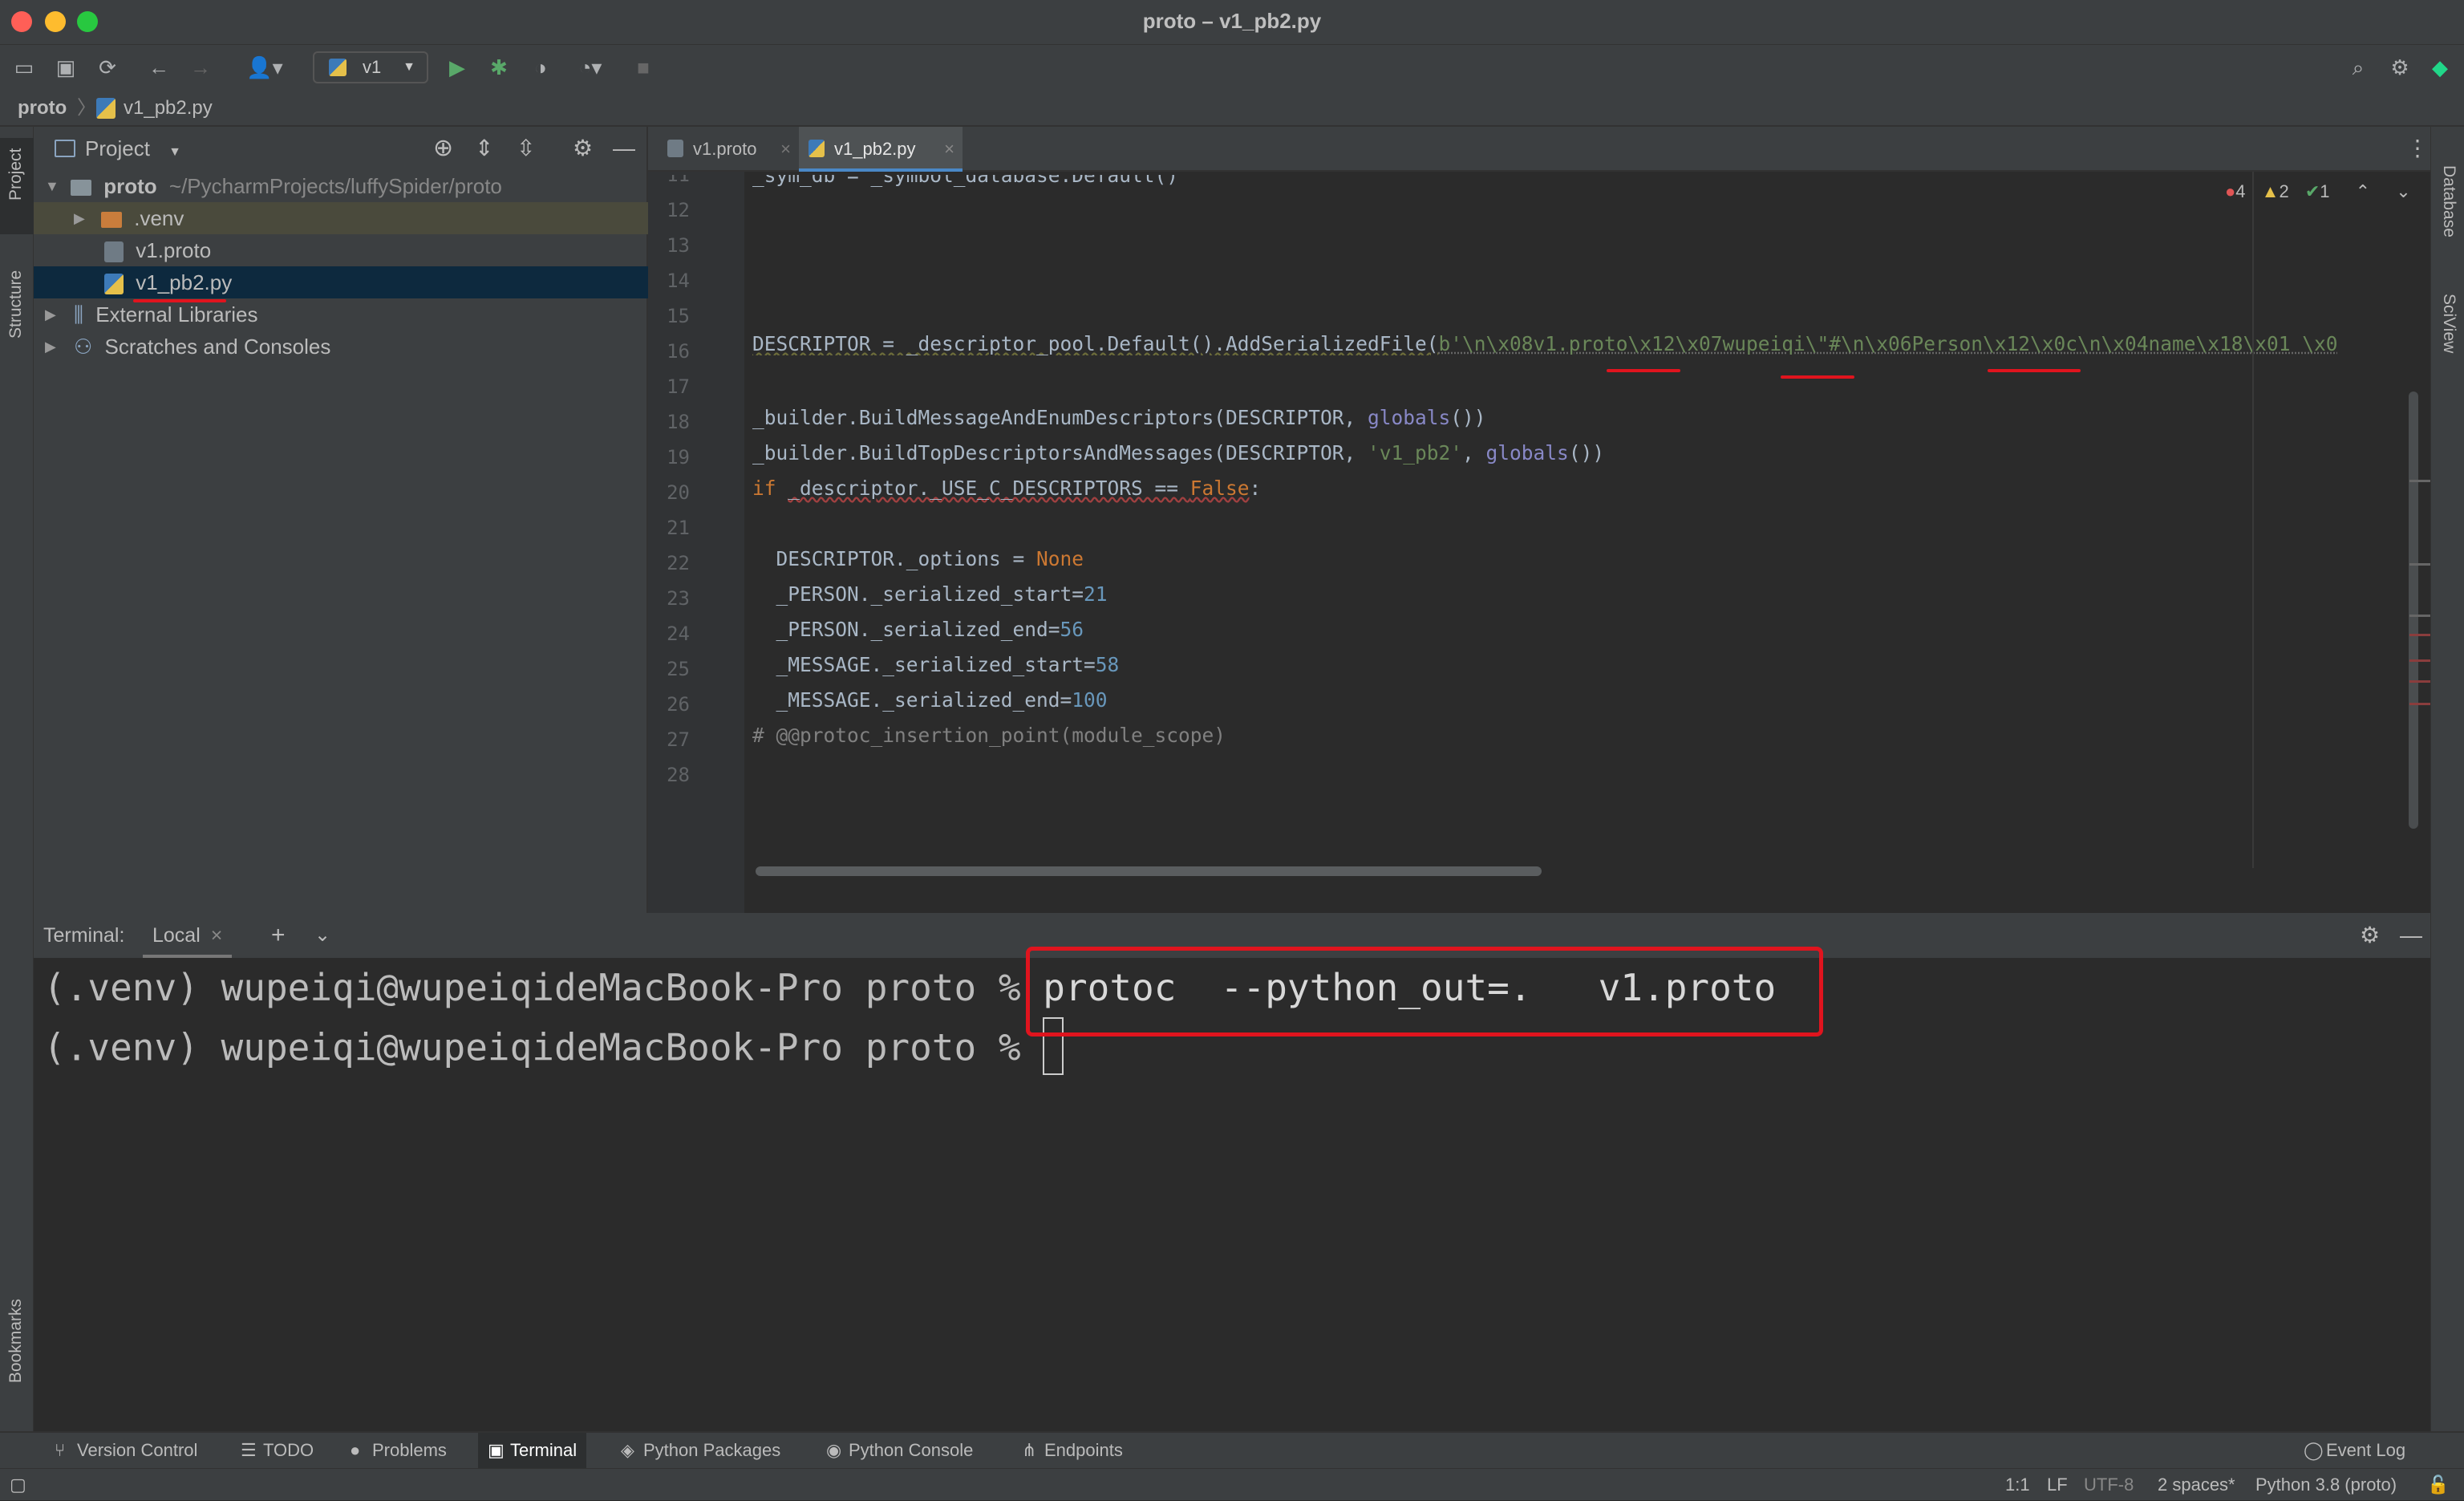 The height and width of the screenshot is (1501, 2464). I want to click on run-icon: ▶, so click(458, 67).